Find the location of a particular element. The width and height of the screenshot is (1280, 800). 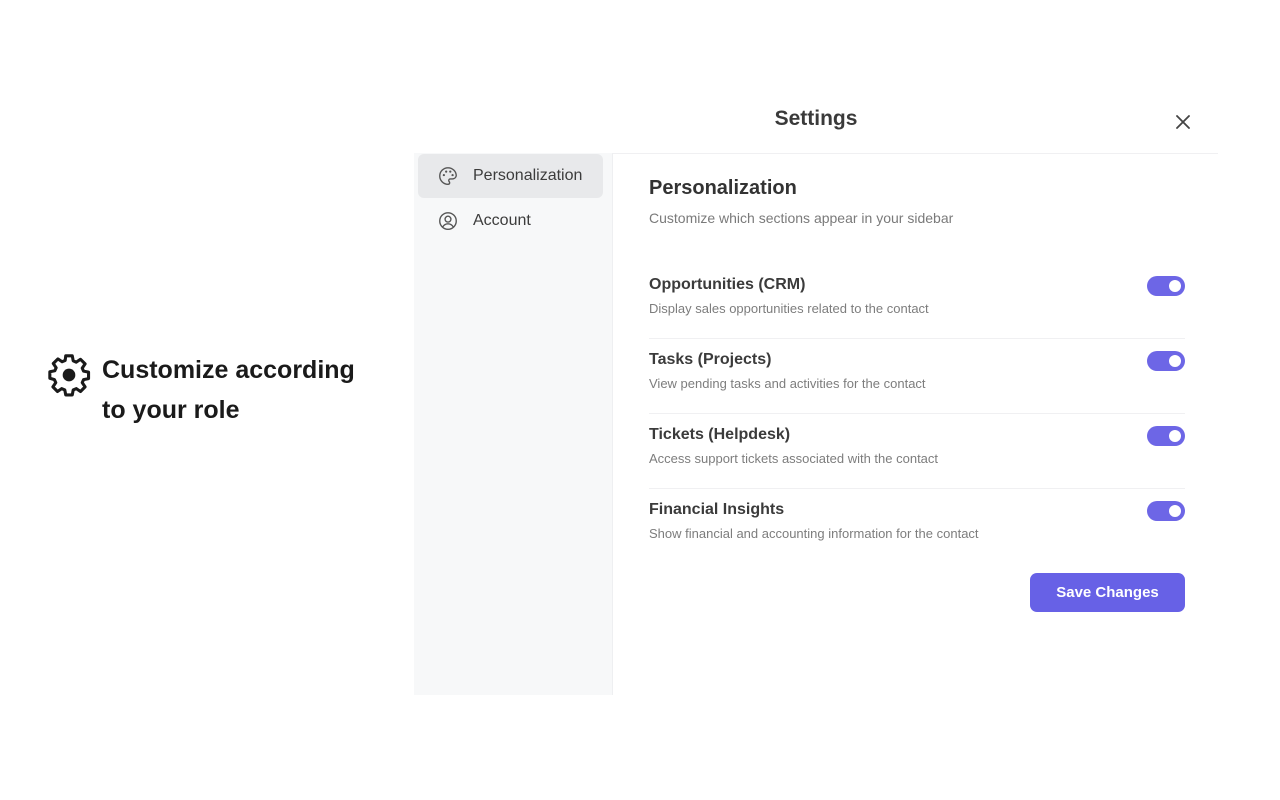

option-title: Opportunities (CRM) is located at coordinates (727, 284).